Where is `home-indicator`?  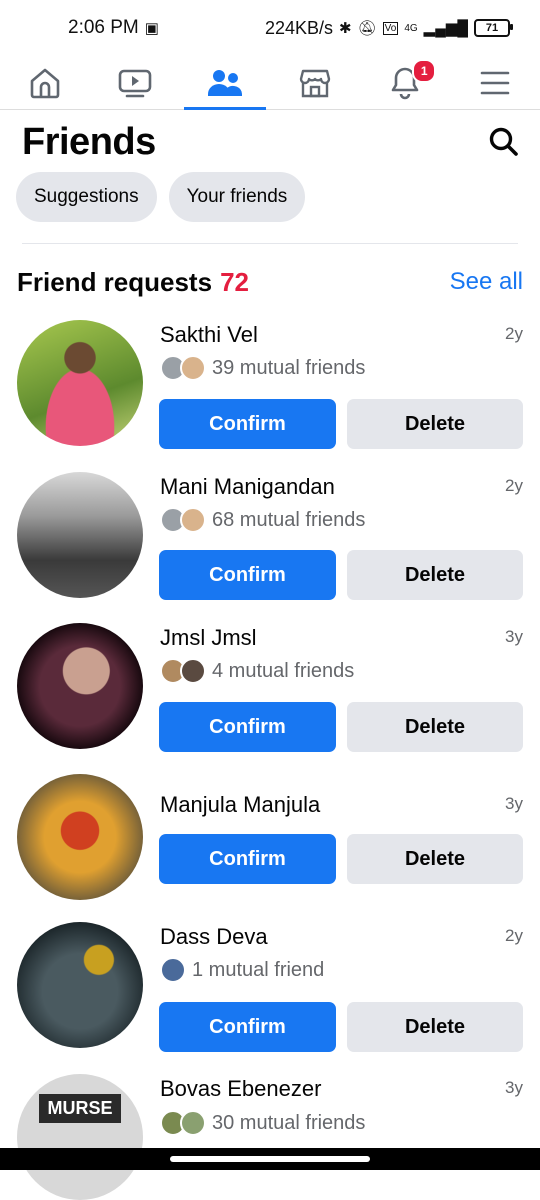 home-indicator is located at coordinates (270, 1159).